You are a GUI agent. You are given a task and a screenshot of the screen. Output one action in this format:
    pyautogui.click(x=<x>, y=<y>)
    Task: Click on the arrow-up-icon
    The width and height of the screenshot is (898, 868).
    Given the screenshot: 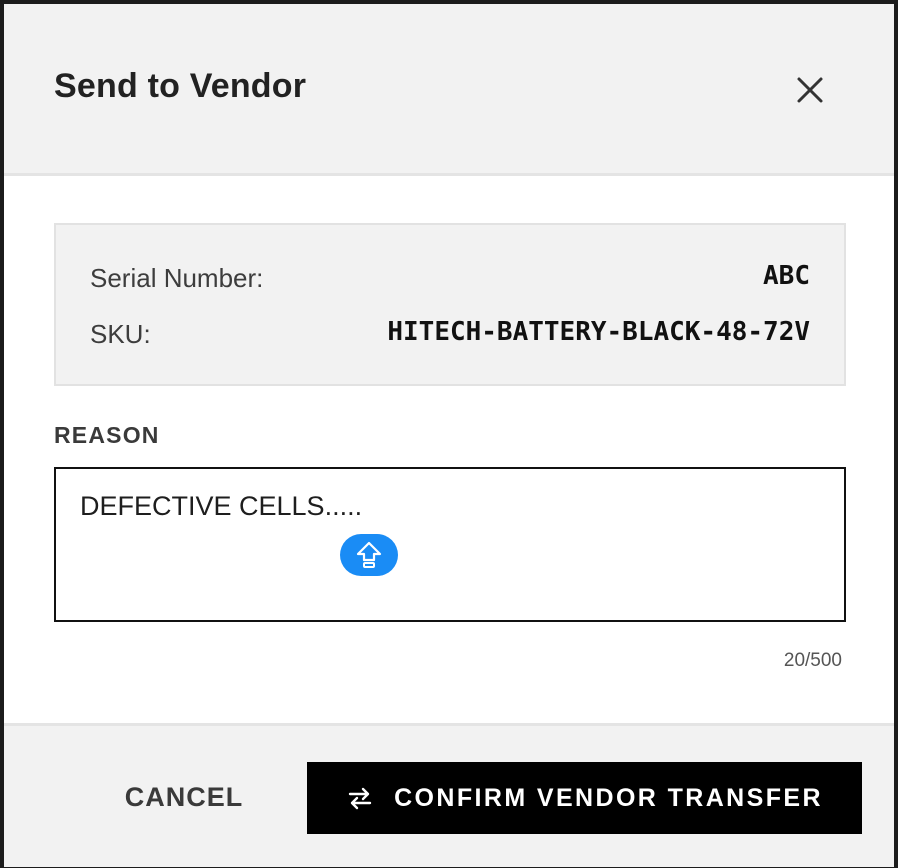 What is the action you would take?
    pyautogui.click(x=369, y=554)
    